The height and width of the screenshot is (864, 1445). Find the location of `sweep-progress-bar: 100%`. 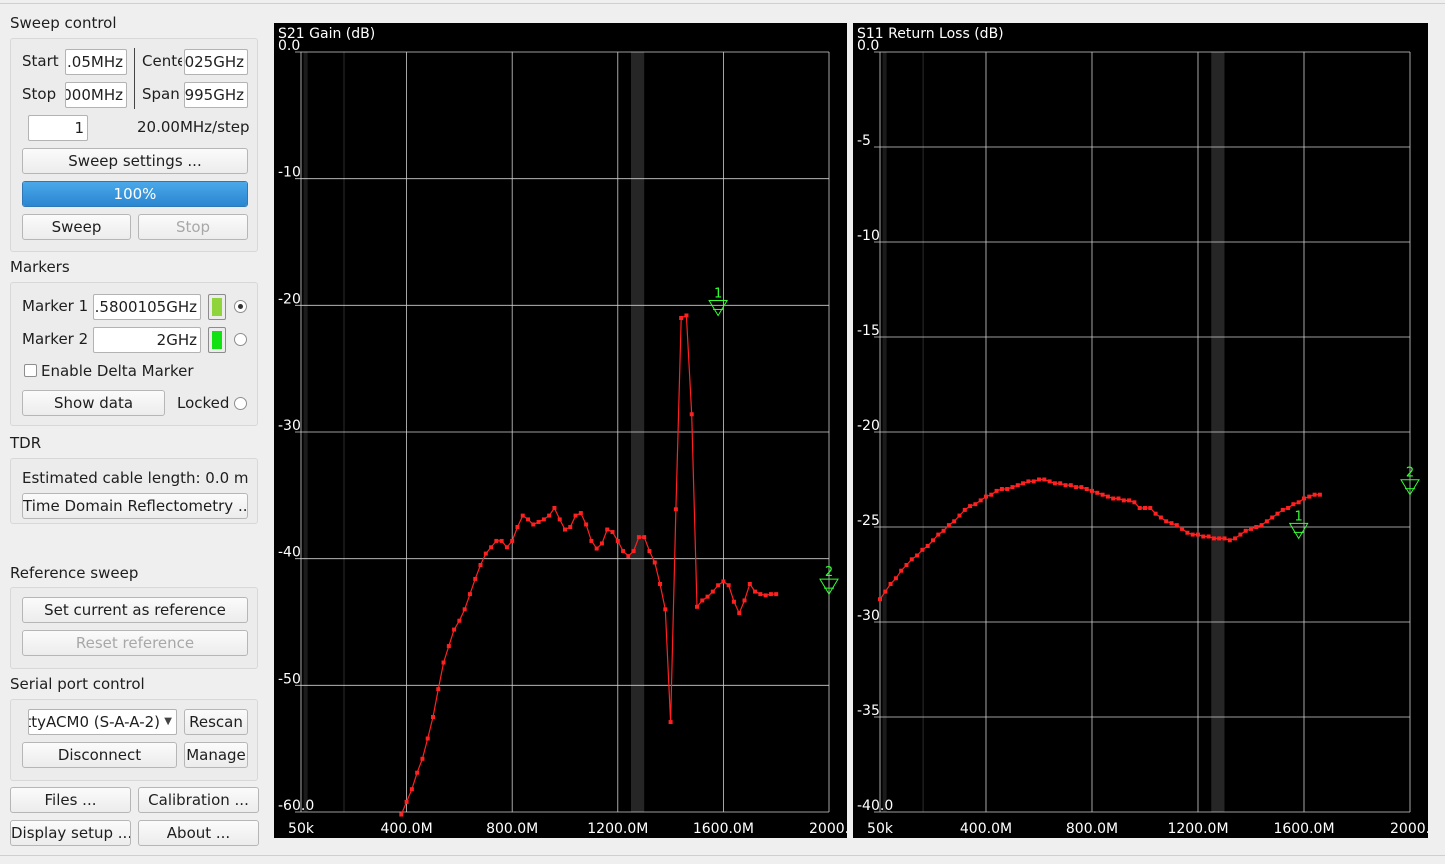

sweep-progress-bar: 100% is located at coordinates (135, 194).